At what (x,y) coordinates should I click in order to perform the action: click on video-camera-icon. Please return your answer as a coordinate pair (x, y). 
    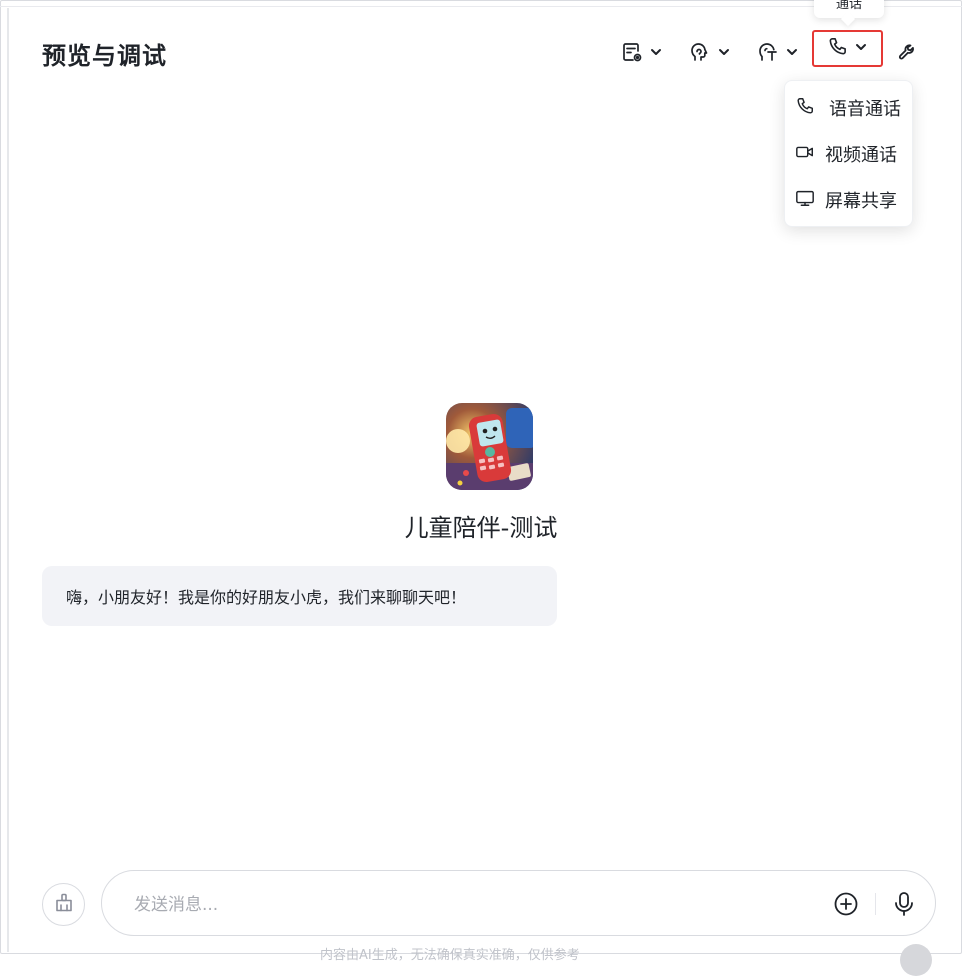
    Looking at the image, I should click on (805, 154).